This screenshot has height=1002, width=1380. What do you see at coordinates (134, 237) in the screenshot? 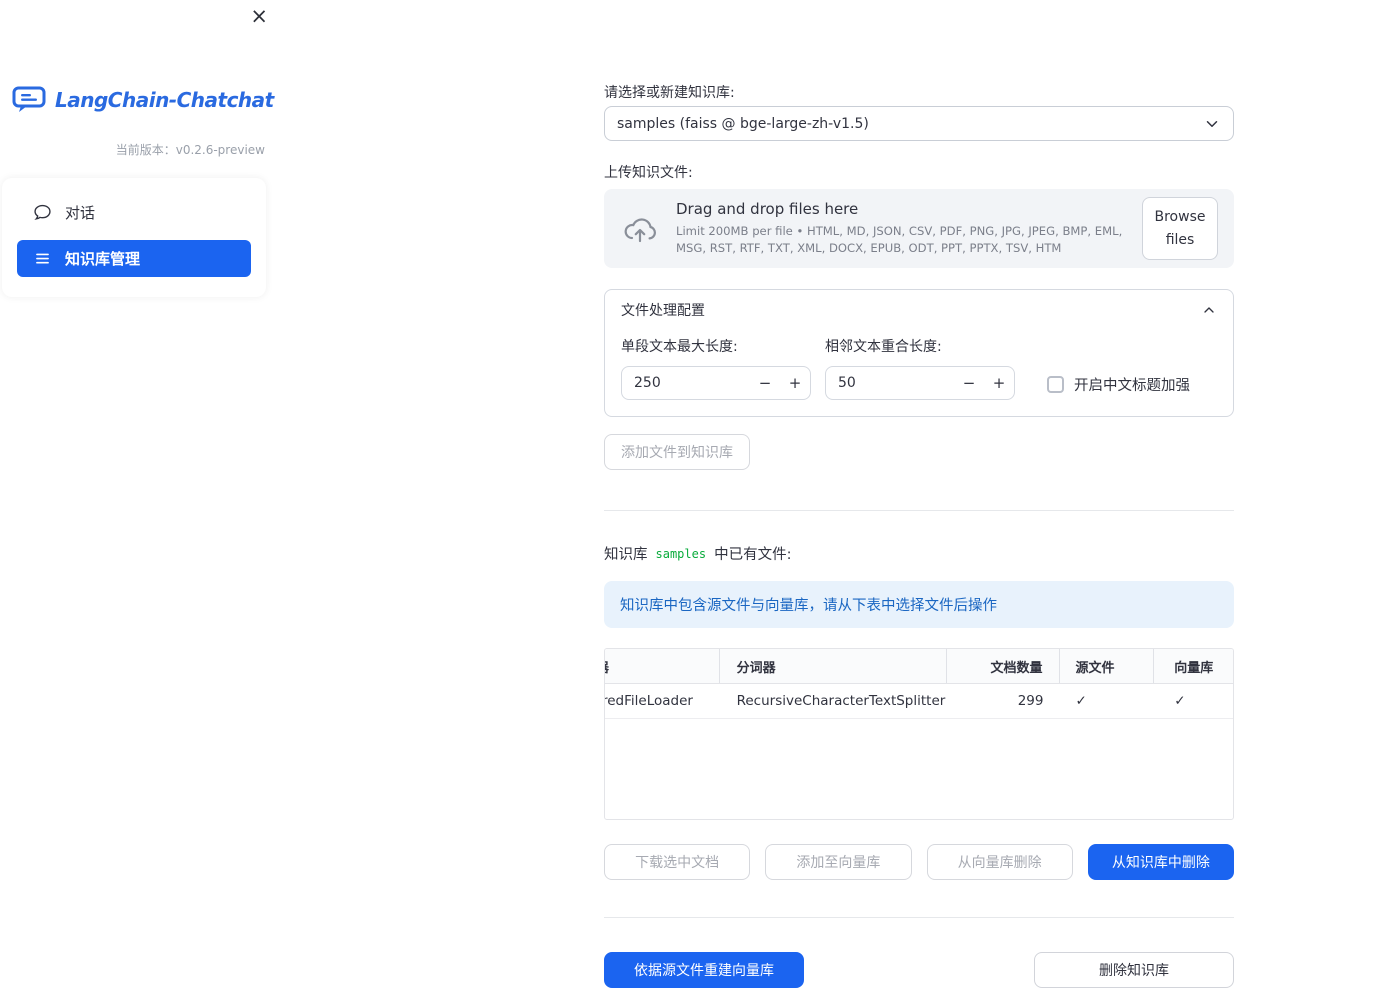
I see `sidebar-menu: 对话 知识库管理` at bounding box center [134, 237].